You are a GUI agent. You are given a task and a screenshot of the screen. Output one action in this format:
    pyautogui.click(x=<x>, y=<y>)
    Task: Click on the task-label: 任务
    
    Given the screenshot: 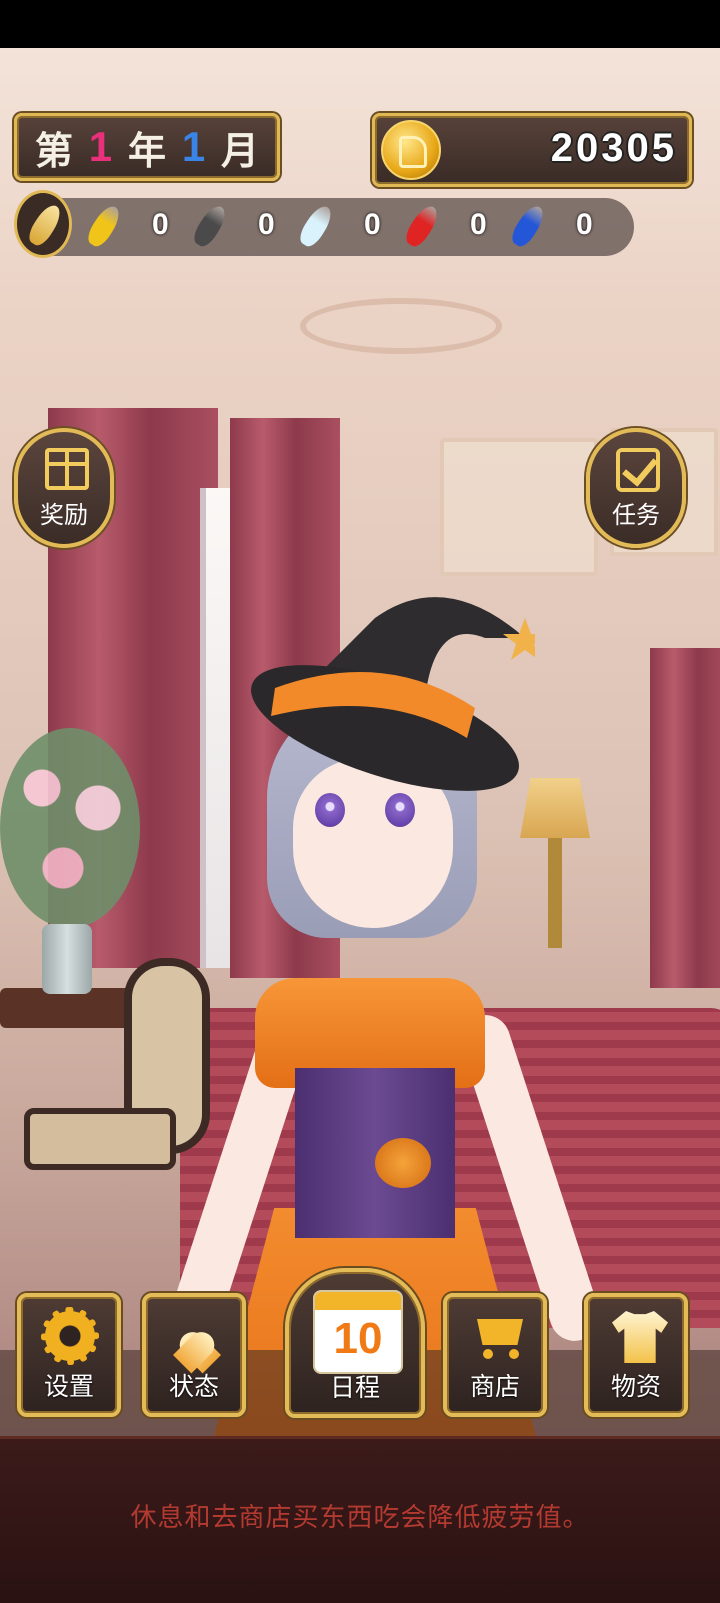 What is the action you would take?
    pyautogui.click(x=636, y=515)
    